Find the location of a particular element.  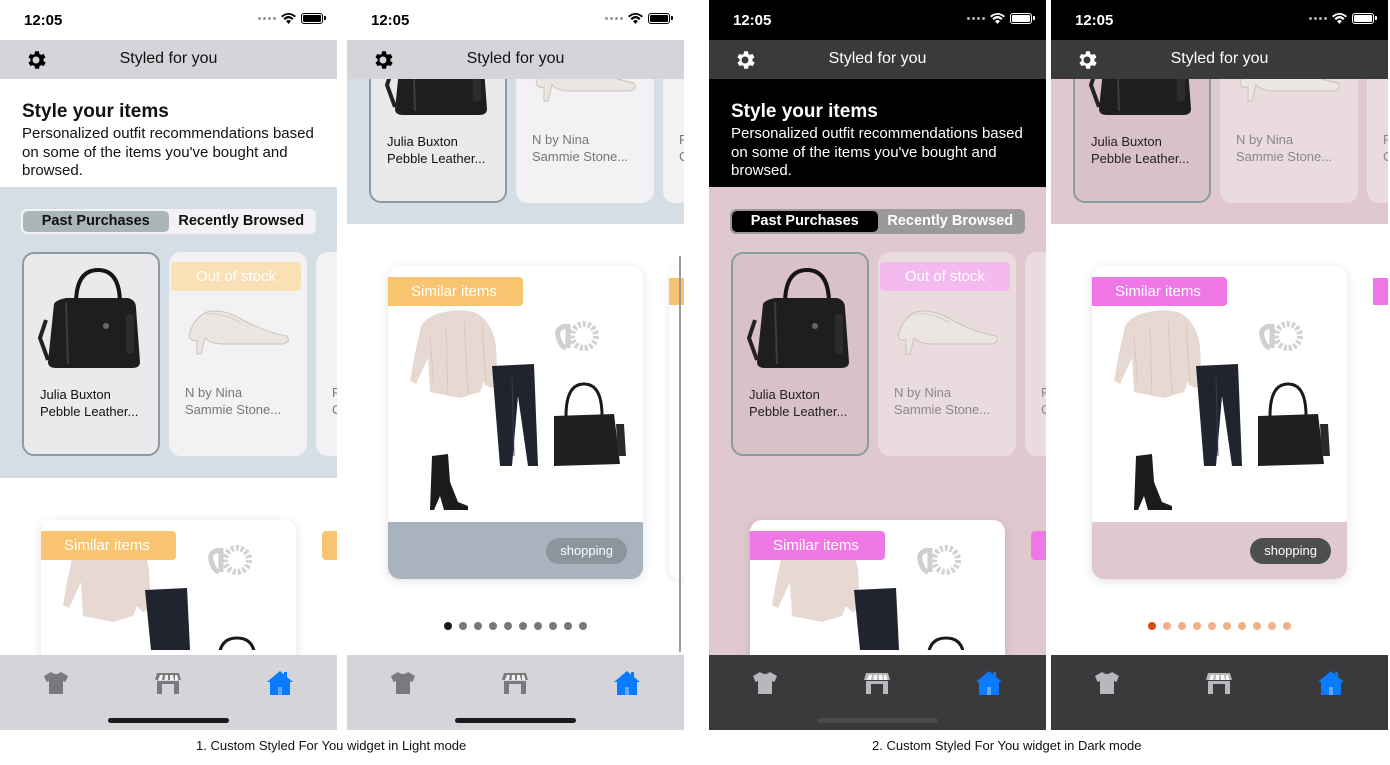

scroll-indicator is located at coordinates (680, 454).